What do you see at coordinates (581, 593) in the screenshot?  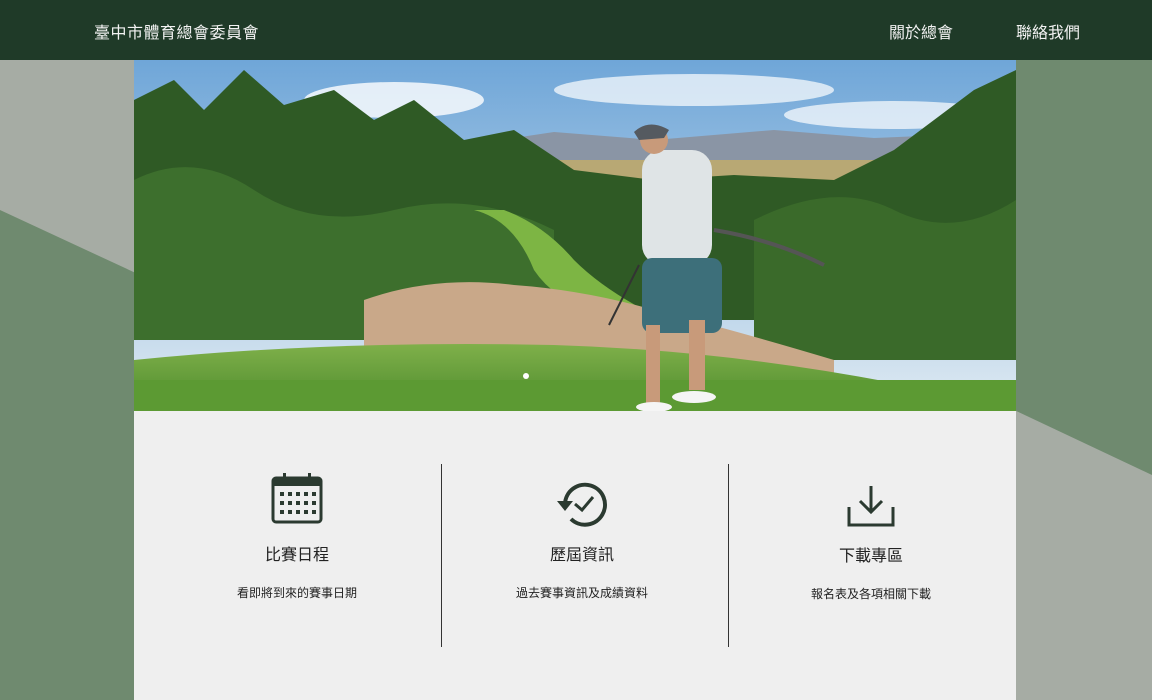 I see `feature-description: 過去賽事資訊及成績資料` at bounding box center [581, 593].